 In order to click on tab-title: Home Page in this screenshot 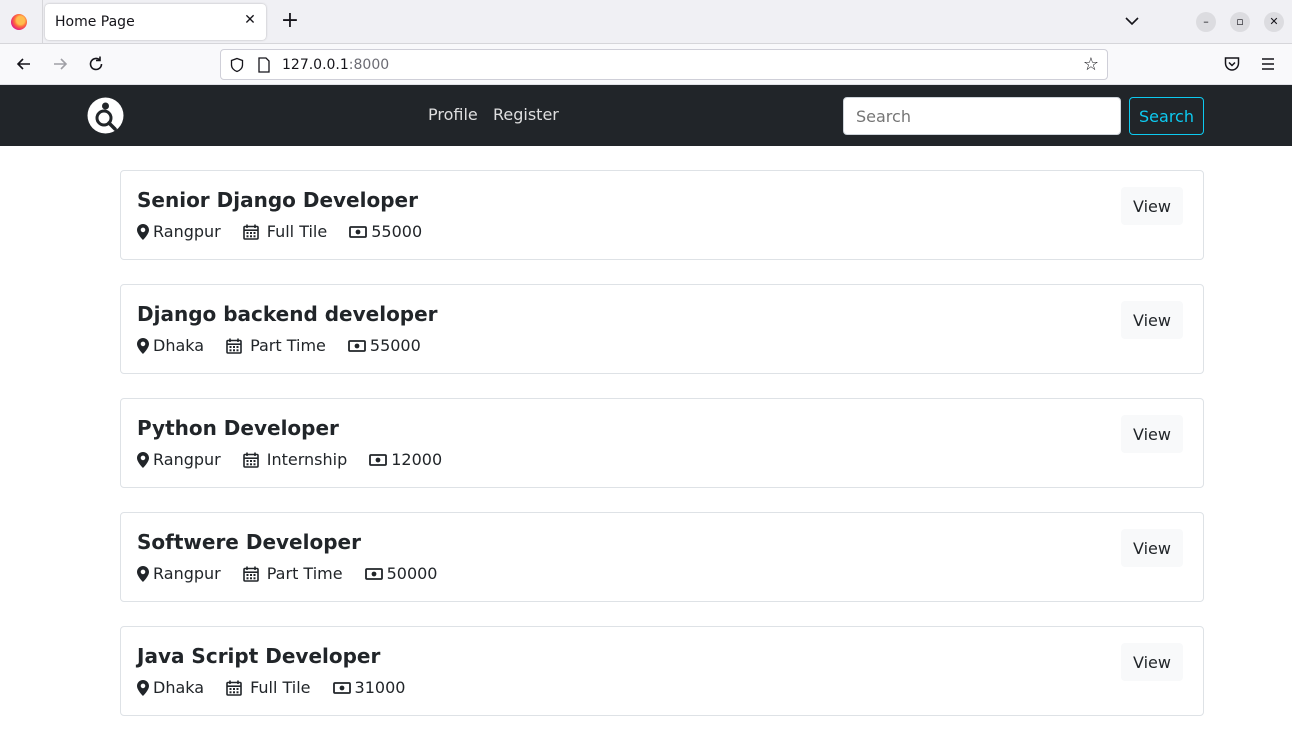, I will do `click(95, 22)`.